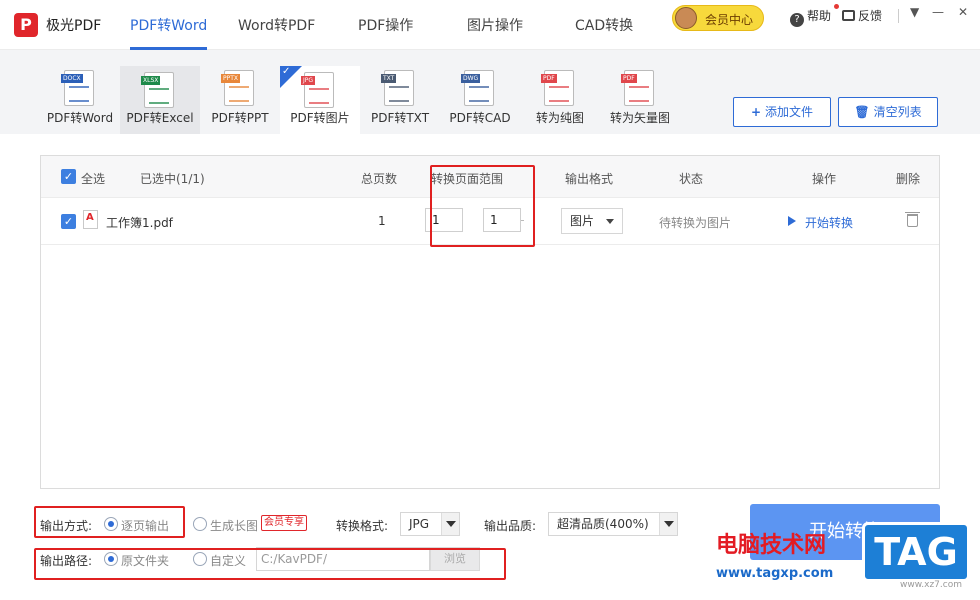 This screenshot has height=600, width=980. Describe the element at coordinates (686, 18) in the screenshot. I see `avatar` at that location.